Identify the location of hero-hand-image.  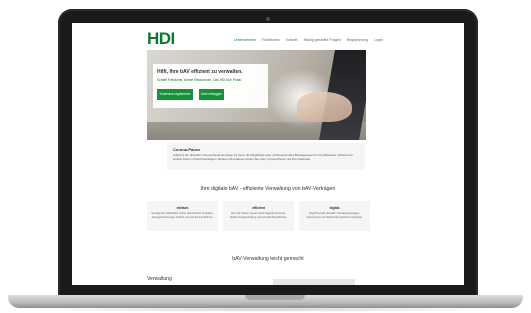
(324, 107).